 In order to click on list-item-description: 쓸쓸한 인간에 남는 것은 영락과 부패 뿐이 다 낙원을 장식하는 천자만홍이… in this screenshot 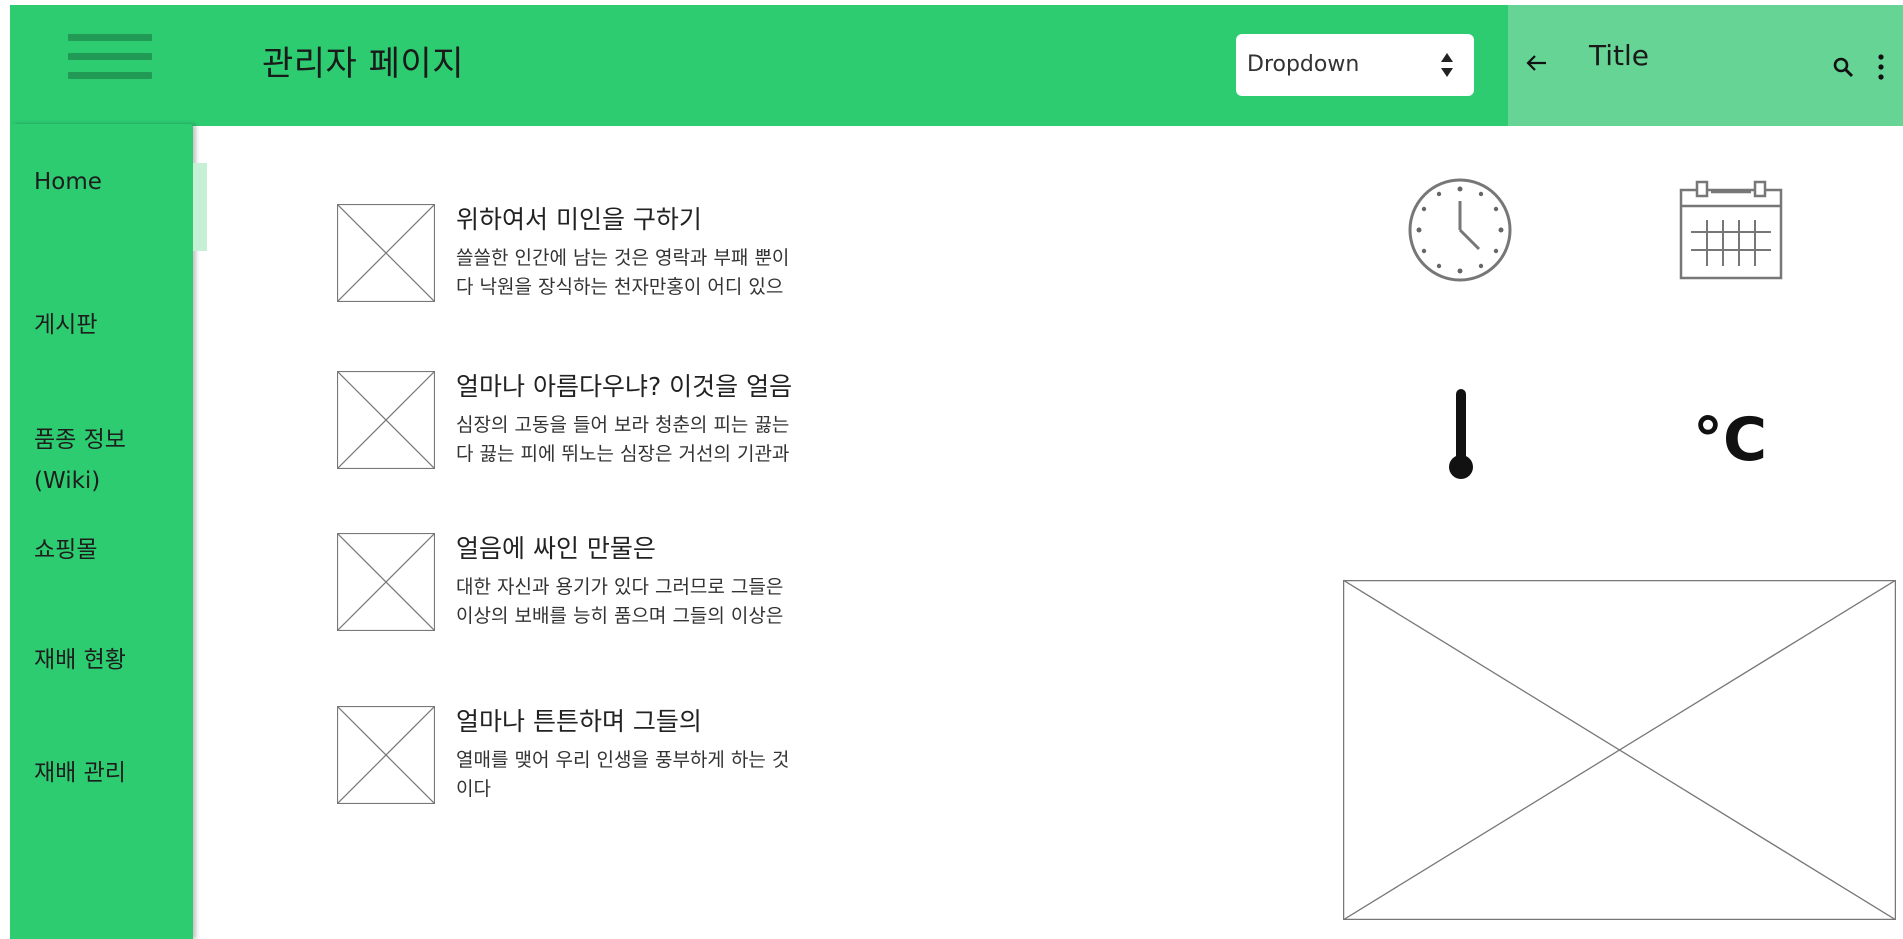, I will do `click(623, 272)`.